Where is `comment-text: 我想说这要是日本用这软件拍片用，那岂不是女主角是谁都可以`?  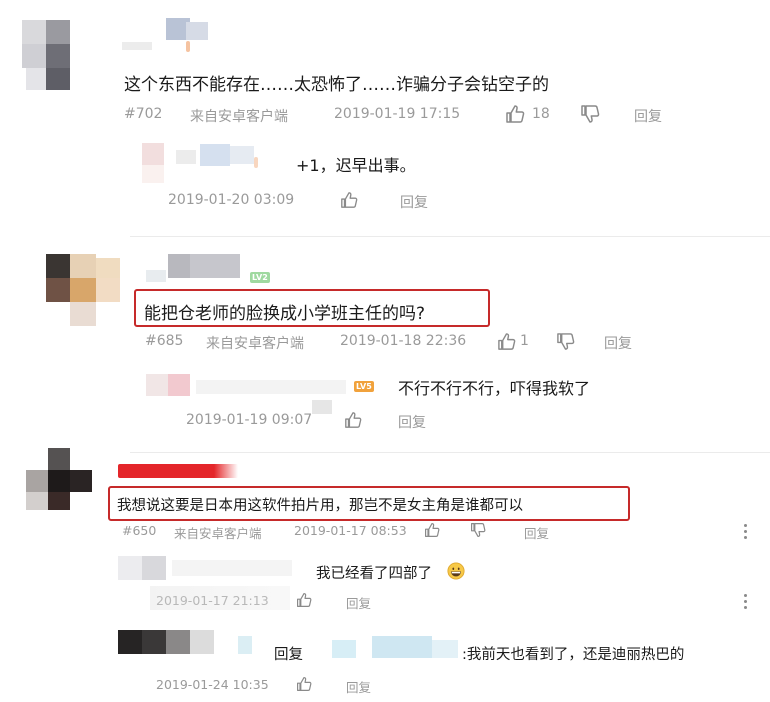 comment-text: 我想说这要是日本用这软件拍片用，那岂不是女主角是谁都可以 is located at coordinates (320, 506).